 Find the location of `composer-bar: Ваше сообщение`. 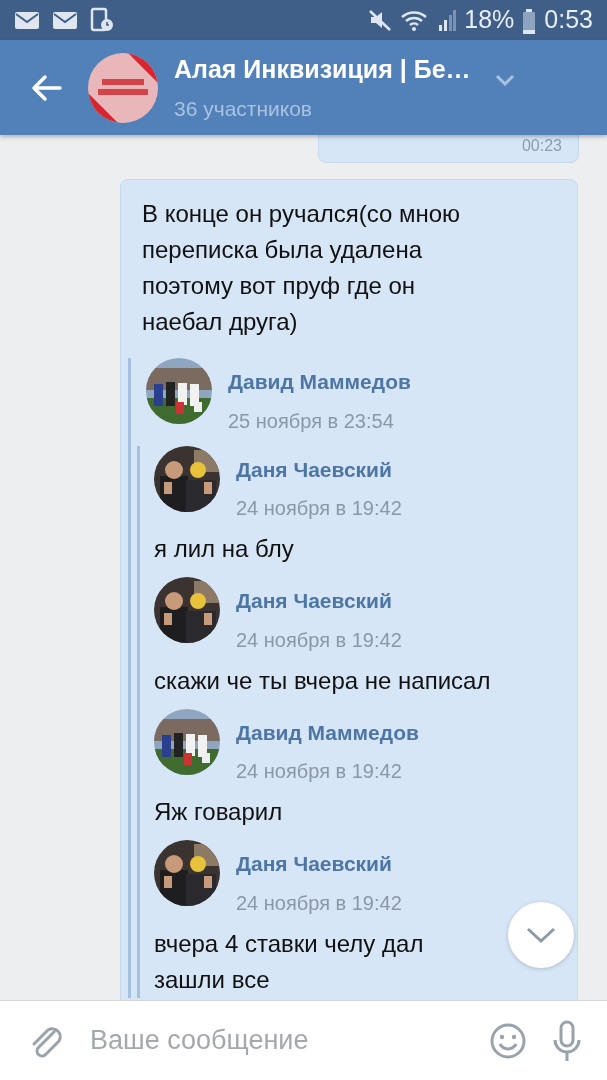

composer-bar: Ваше сообщение is located at coordinates (303, 1040).